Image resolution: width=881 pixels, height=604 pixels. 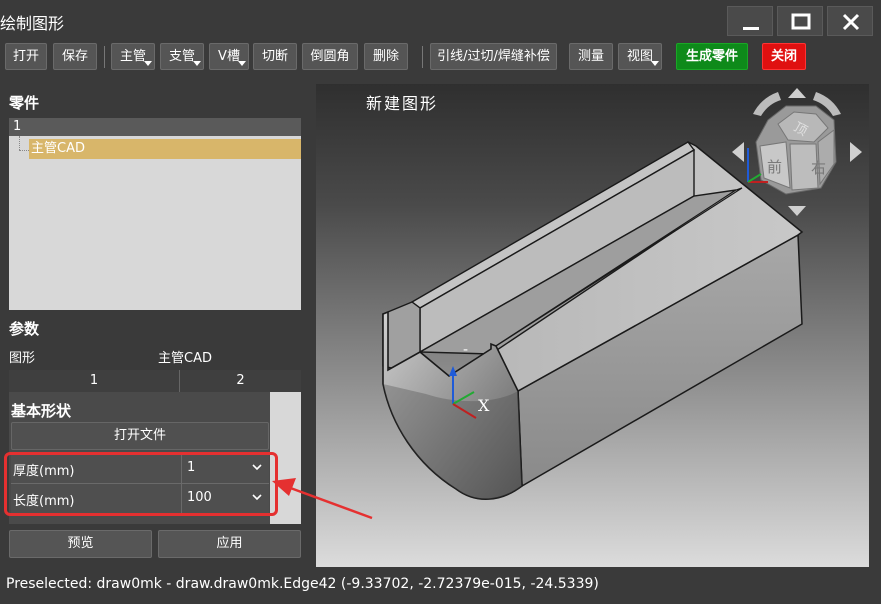 I want to click on tree-header: 1, so click(x=155, y=127).